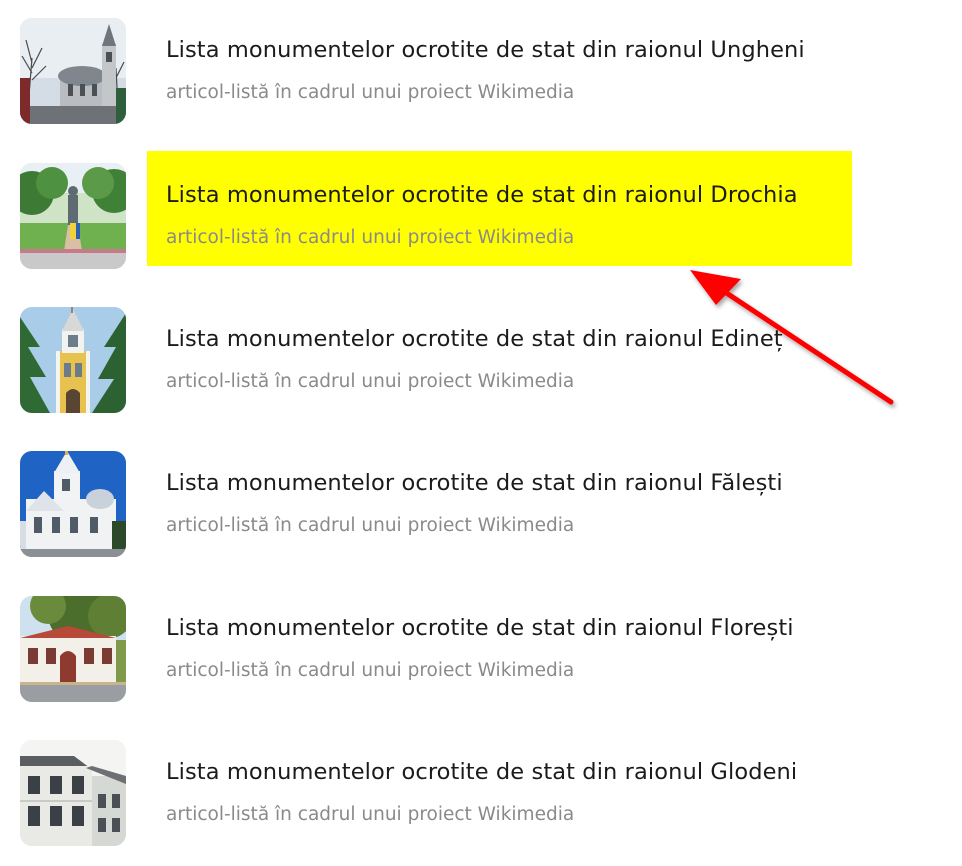 Image resolution: width=962 pixels, height=866 pixels. I want to click on church-tower-thumbnail-icon, so click(73, 360).